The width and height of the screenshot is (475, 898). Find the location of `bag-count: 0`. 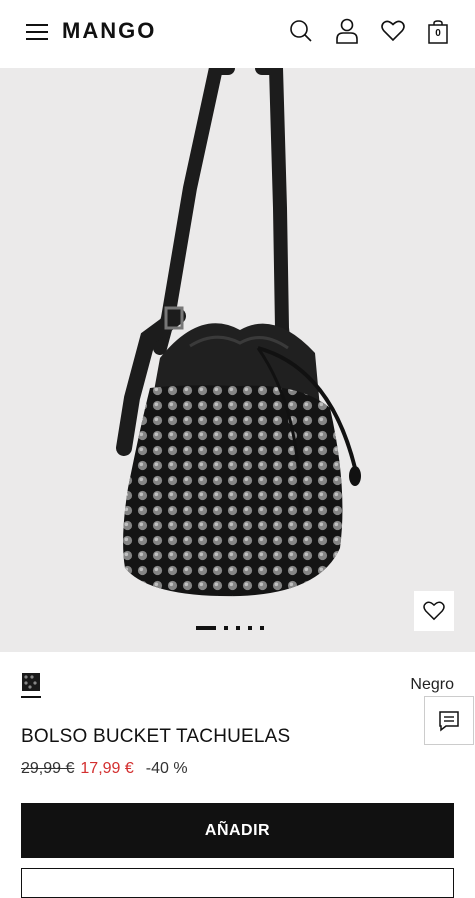

bag-count: 0 is located at coordinates (438, 33).